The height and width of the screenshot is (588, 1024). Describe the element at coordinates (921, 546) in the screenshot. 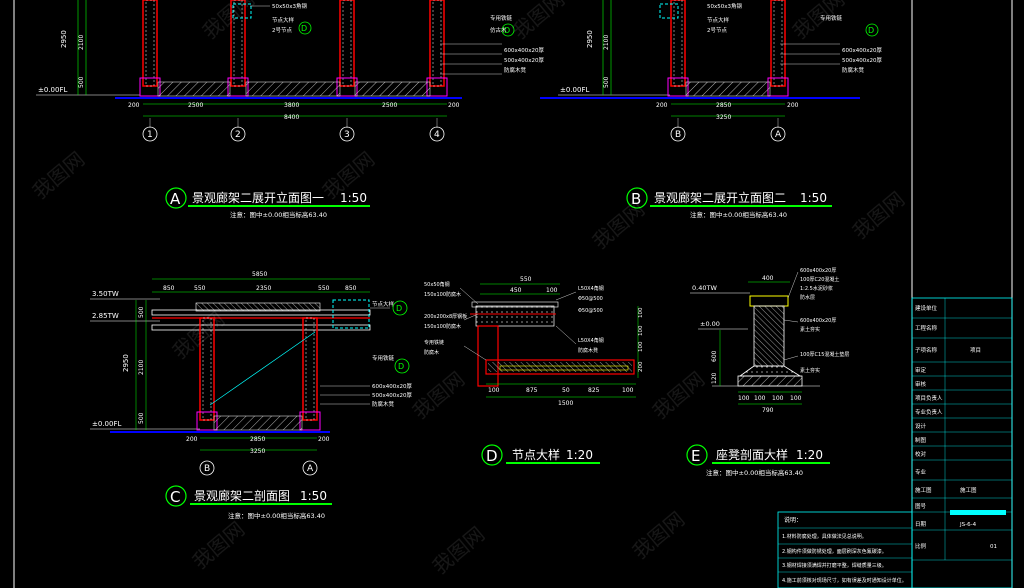

I see `svg-text: 比例` at that location.